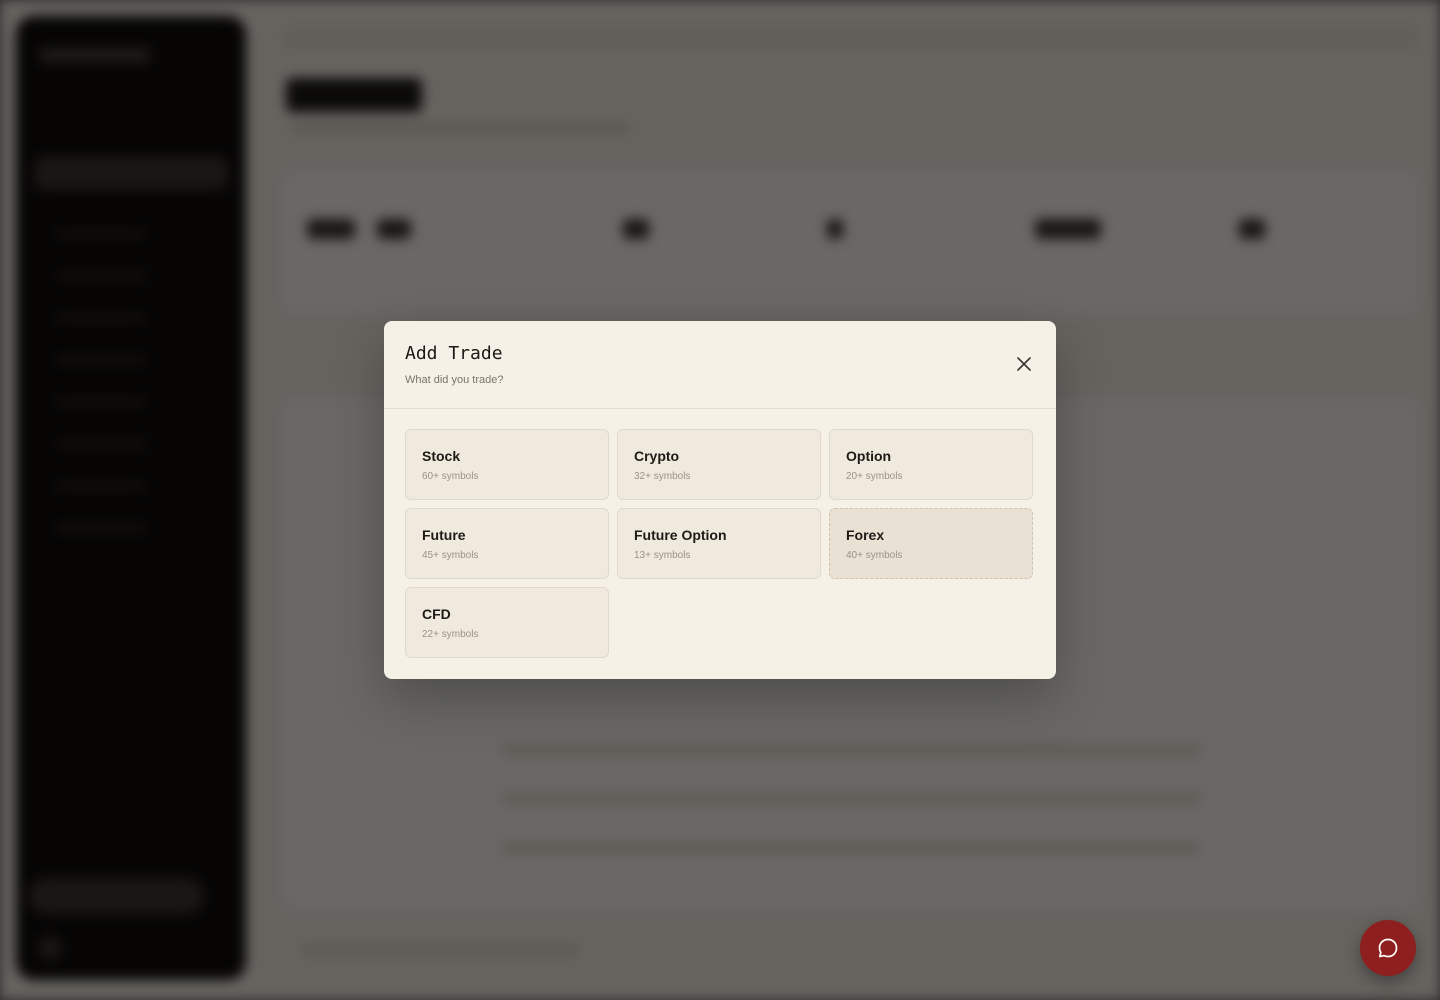 The height and width of the screenshot is (1000, 1440). I want to click on trade-type-cfd: CFD 22+ symbols, so click(507, 622).